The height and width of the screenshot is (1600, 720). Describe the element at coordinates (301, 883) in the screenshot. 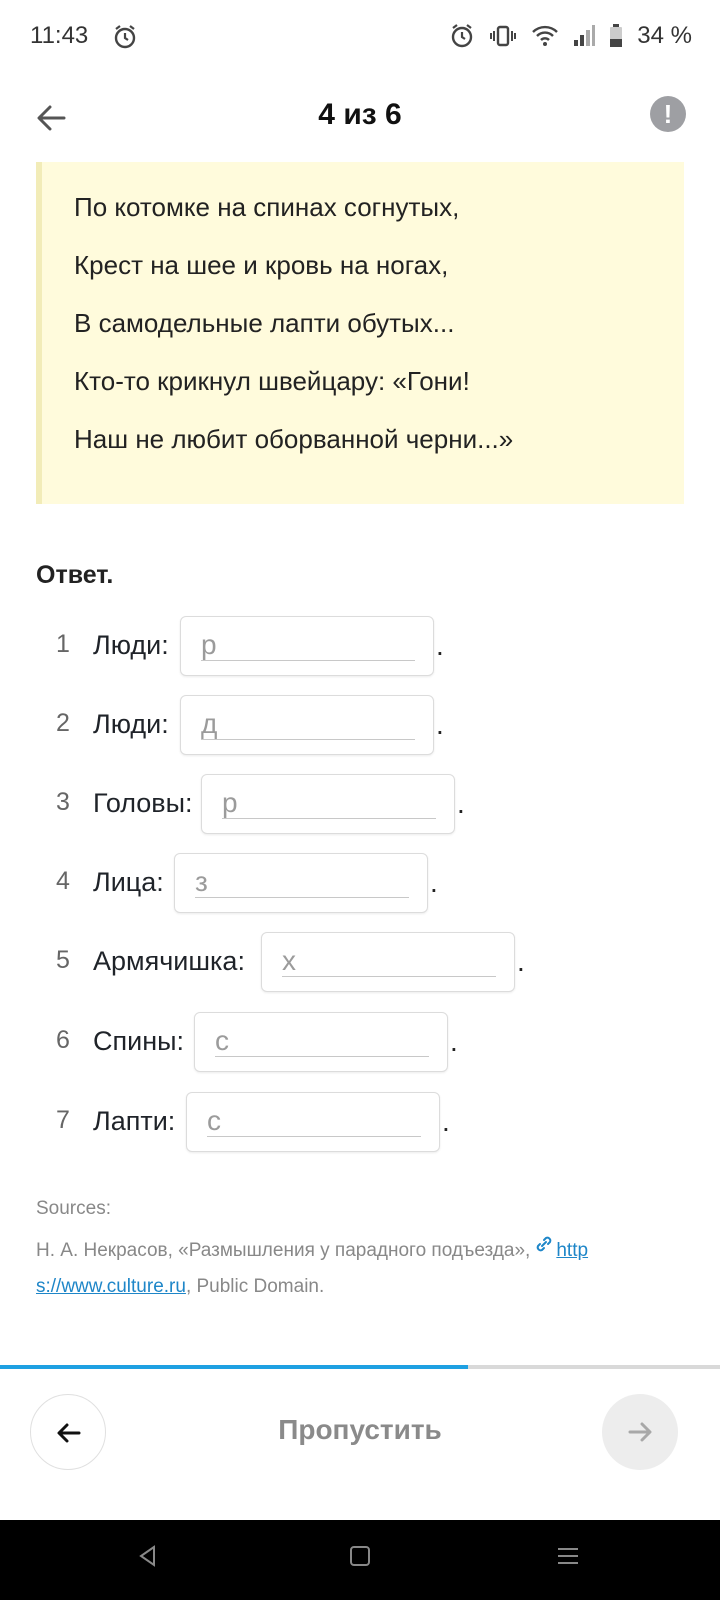

I see `answer-input: з` at that location.